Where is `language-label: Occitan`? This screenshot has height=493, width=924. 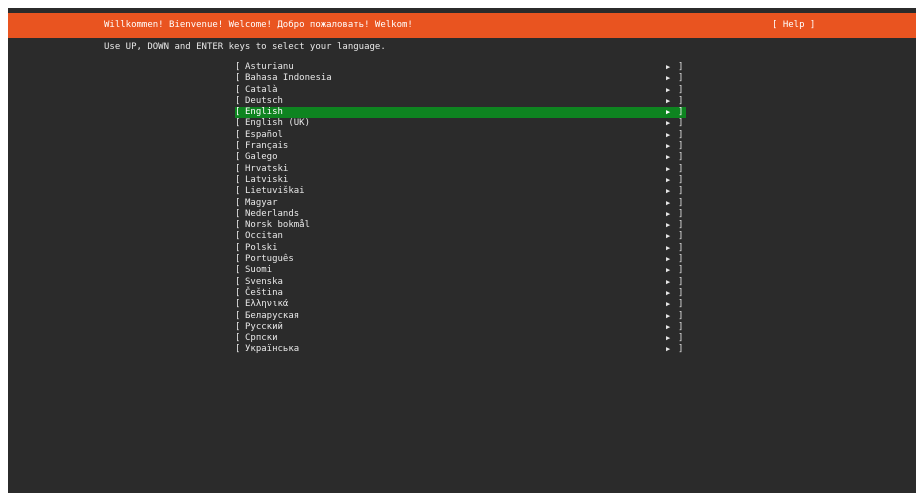 language-label: Occitan is located at coordinates (264, 236).